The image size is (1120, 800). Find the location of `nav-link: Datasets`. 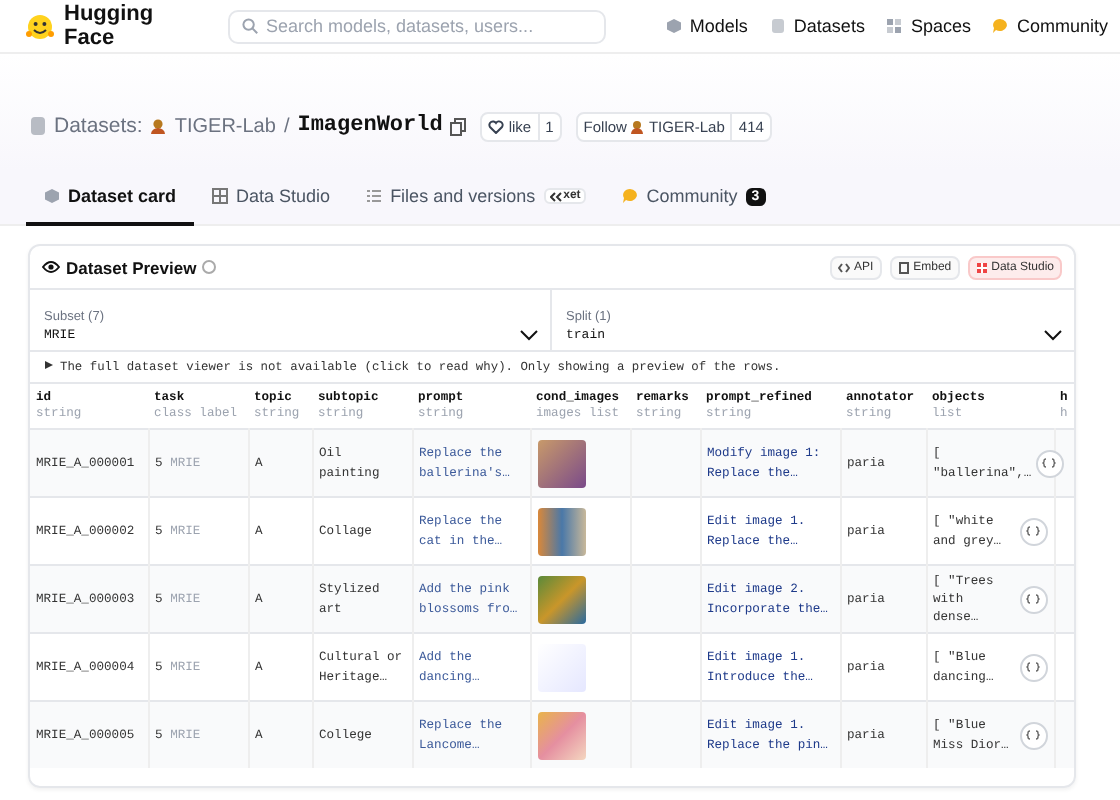

nav-link: Datasets is located at coordinates (817, 26).